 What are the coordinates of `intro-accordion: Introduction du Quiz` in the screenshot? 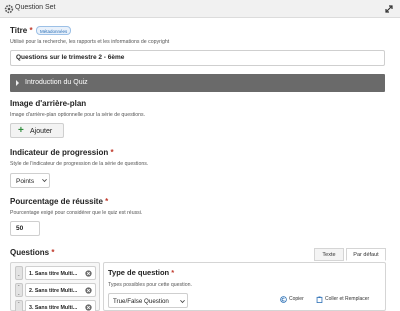 It's located at (197, 83).